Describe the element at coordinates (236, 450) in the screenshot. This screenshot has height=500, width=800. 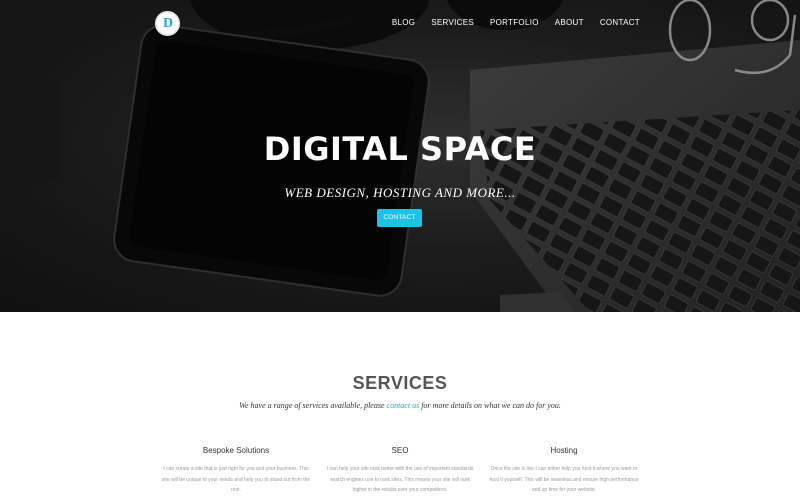
I see `service-title: Bespoke Solutions` at that location.